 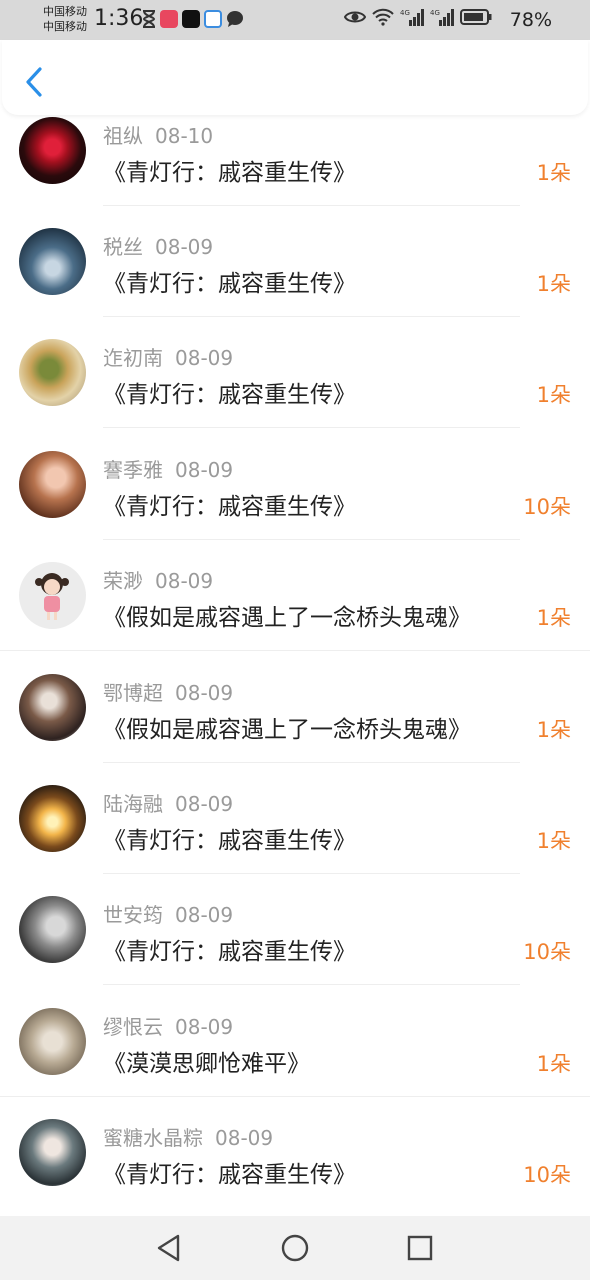 I want to click on name-date-line: 迮初南 08-09, so click(x=168, y=356).